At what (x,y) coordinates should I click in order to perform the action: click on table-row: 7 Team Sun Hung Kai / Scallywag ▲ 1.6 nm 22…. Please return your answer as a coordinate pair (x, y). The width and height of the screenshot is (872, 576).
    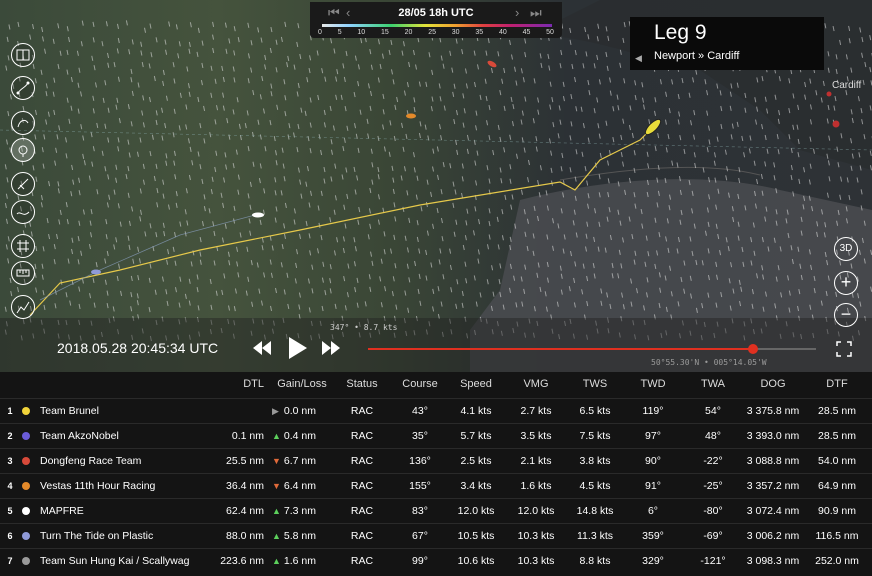
    Looking at the image, I should click on (436, 560).